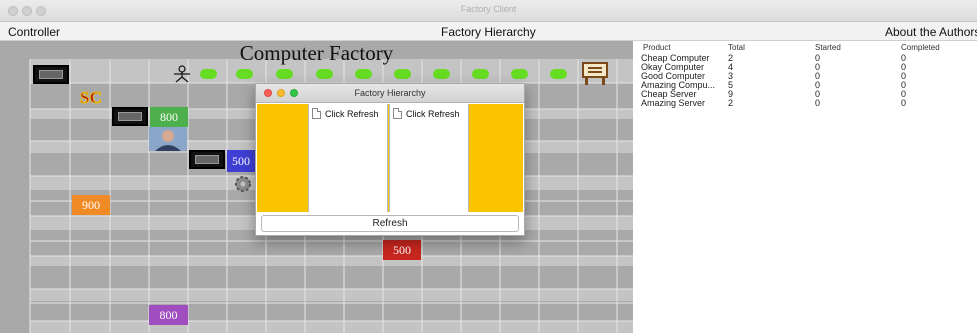 The image size is (977, 333). Describe the element at coordinates (34, 32) in the screenshot. I see `menu-controller: Controller` at that location.